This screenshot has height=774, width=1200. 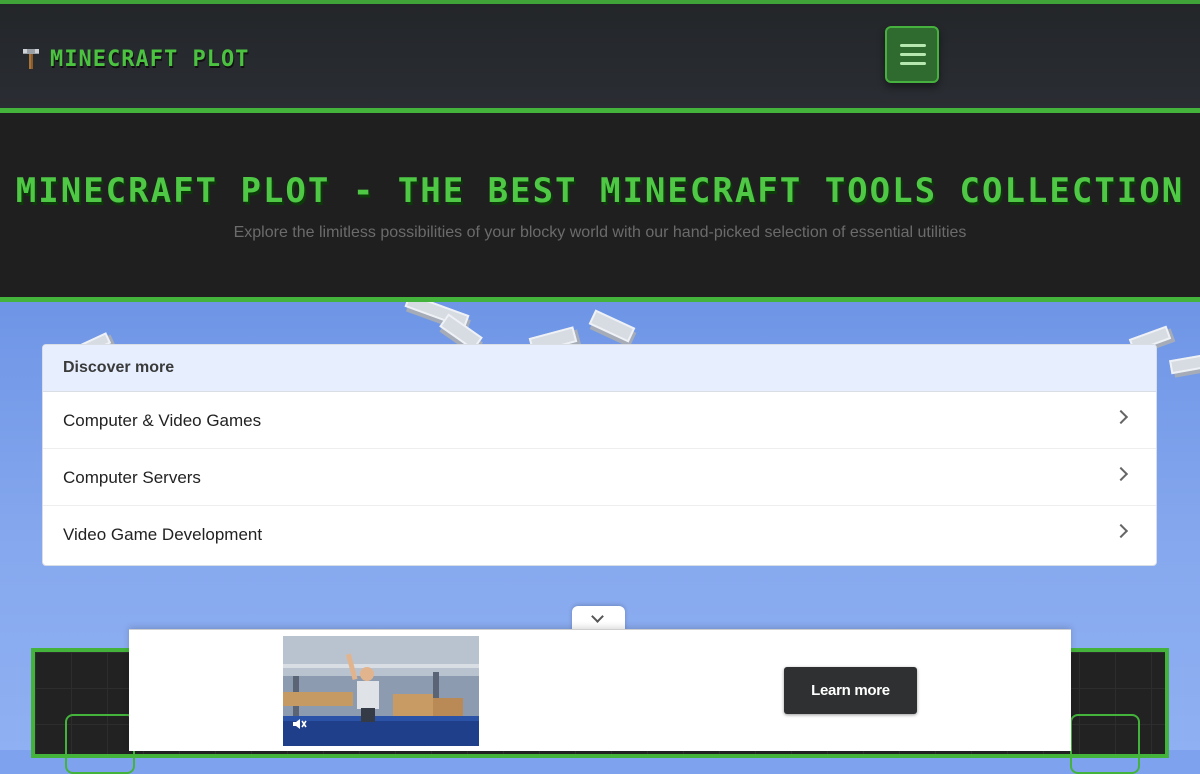 I want to click on site-header: MINECRAFT PLOT, so click(x=600, y=56).